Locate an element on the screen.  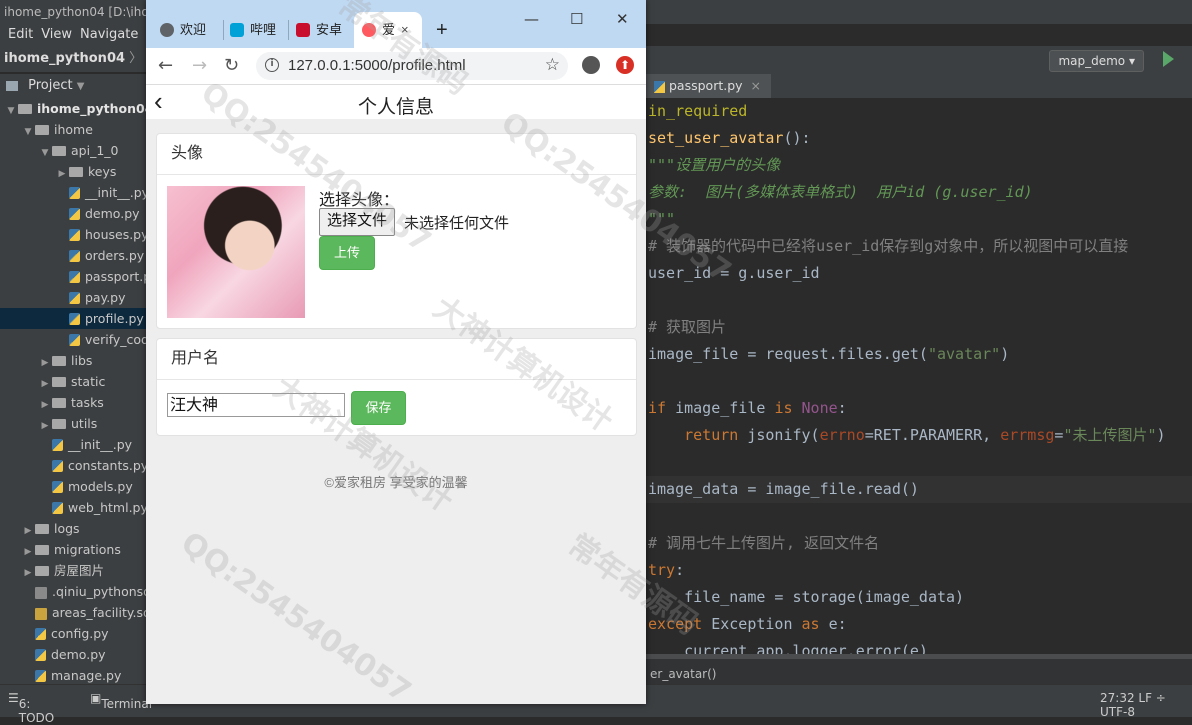
save-button: 保存 is located at coordinates (378, 408).